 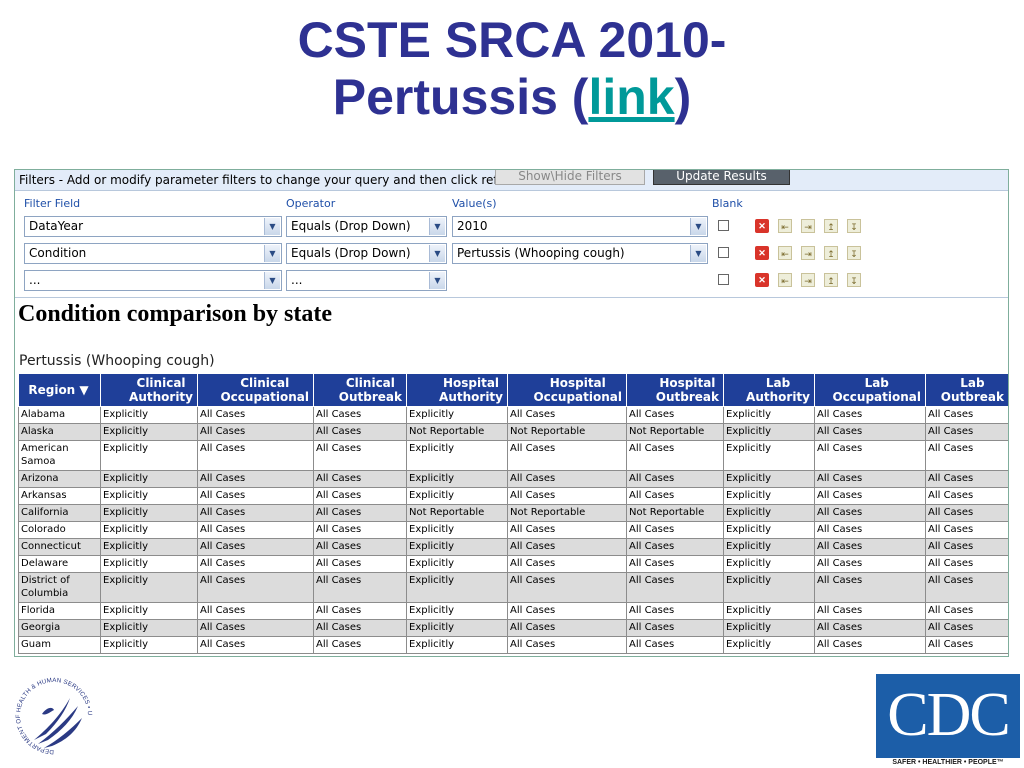 What do you see at coordinates (351, 226) in the screenshot?
I see `operator-value-1: Equals (Drop Down)` at bounding box center [351, 226].